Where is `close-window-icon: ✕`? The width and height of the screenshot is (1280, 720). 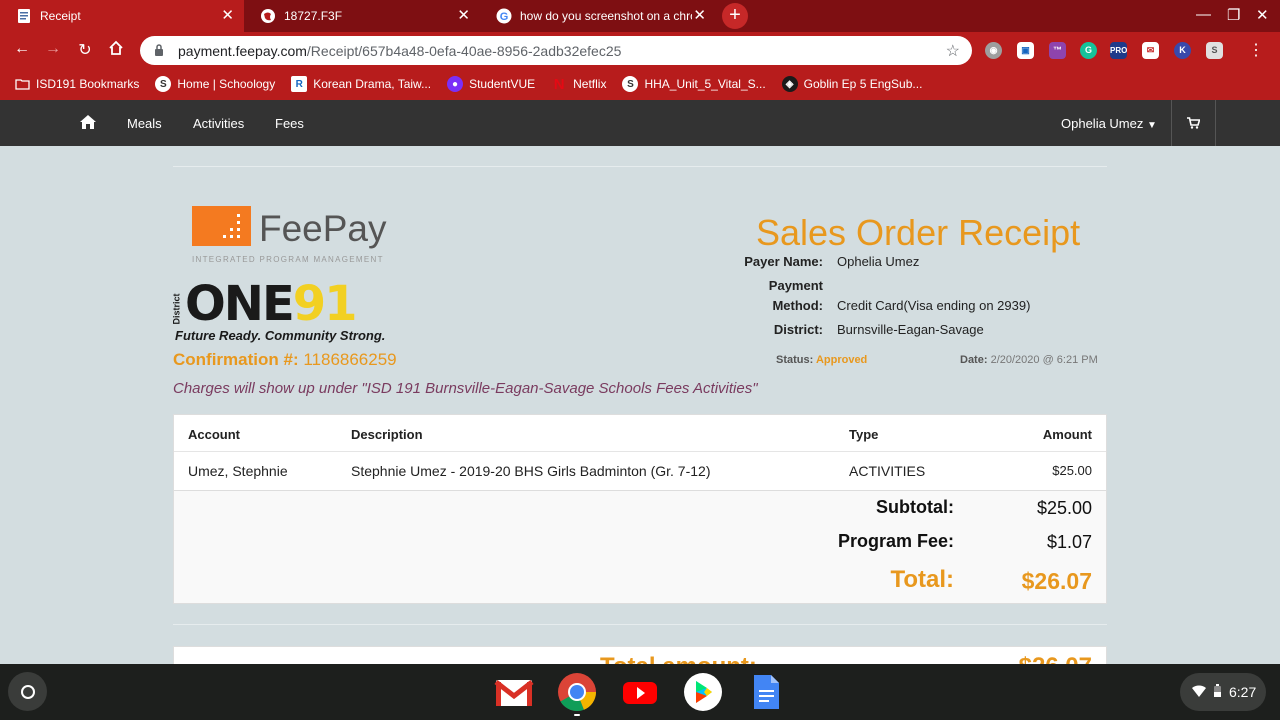
close-window-icon: ✕ is located at coordinates (1262, 15).